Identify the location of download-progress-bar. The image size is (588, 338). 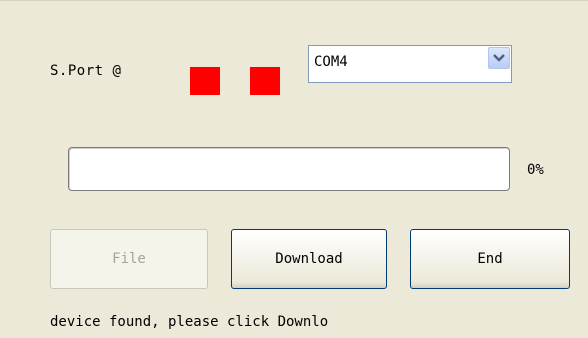
(289, 169).